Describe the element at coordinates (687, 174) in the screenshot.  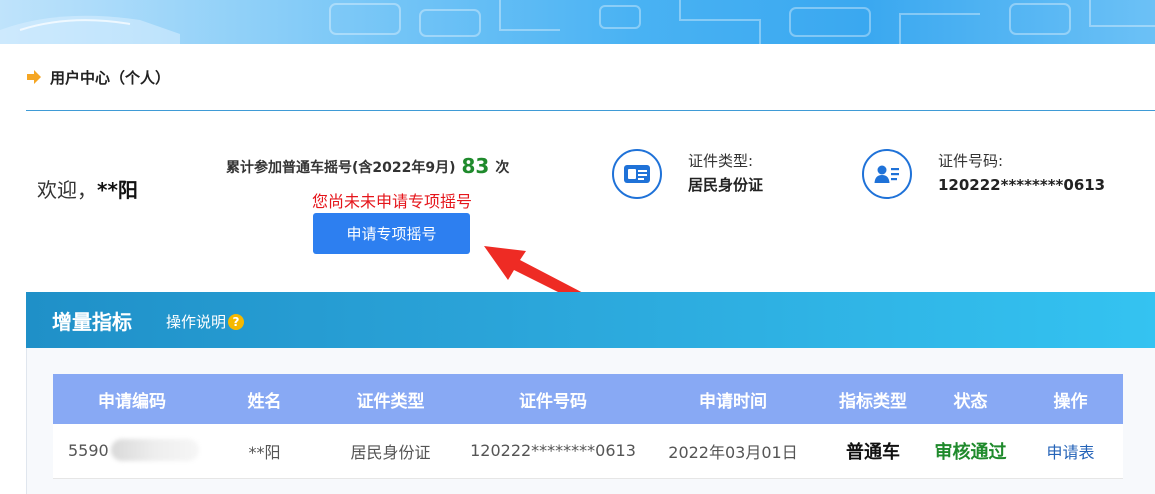
I see `id-type-block: 证件类型: 居民身份证` at that location.